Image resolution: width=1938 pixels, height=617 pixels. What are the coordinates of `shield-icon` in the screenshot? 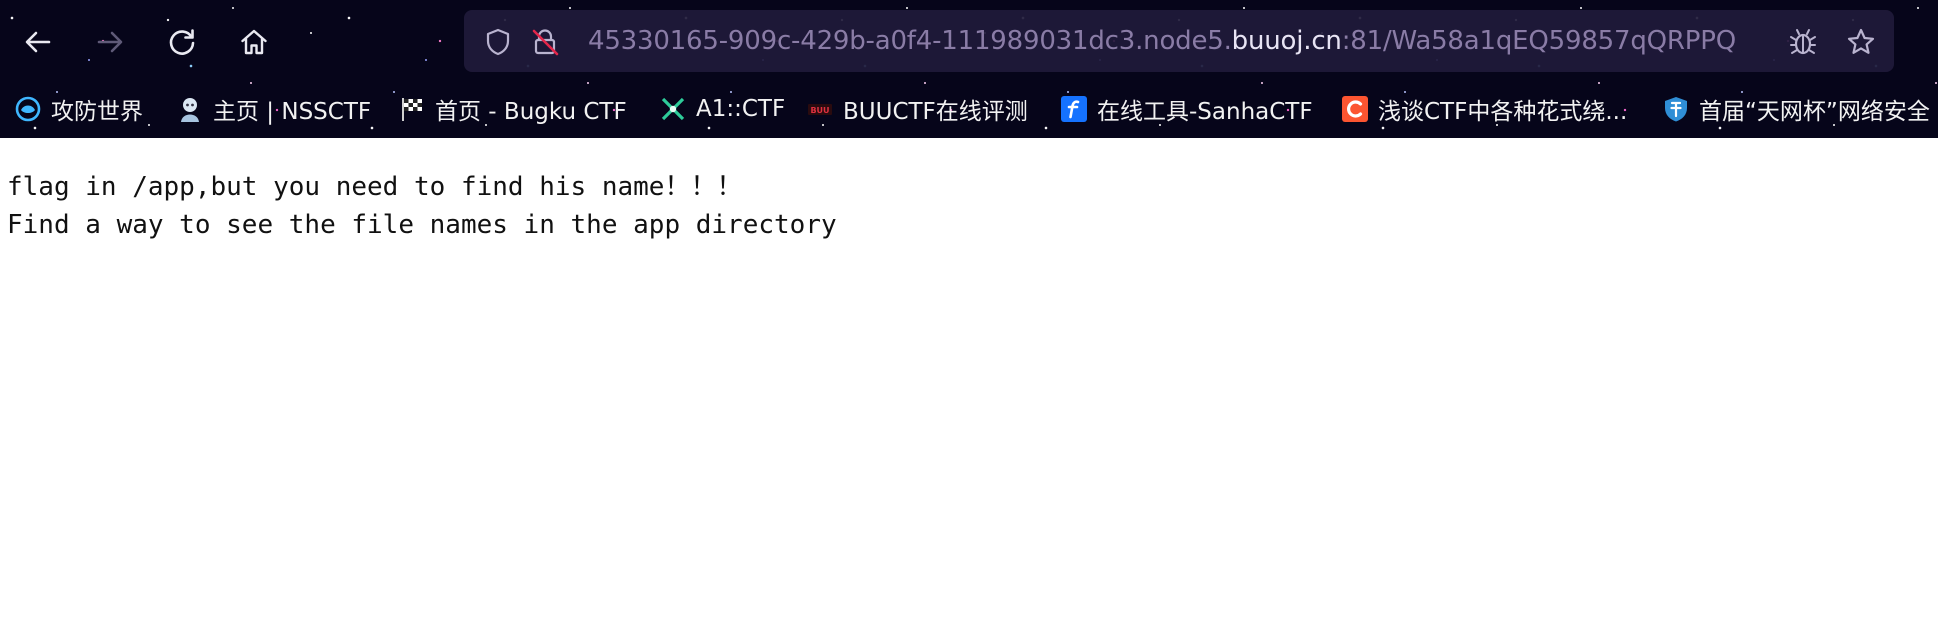 It's located at (498, 42).